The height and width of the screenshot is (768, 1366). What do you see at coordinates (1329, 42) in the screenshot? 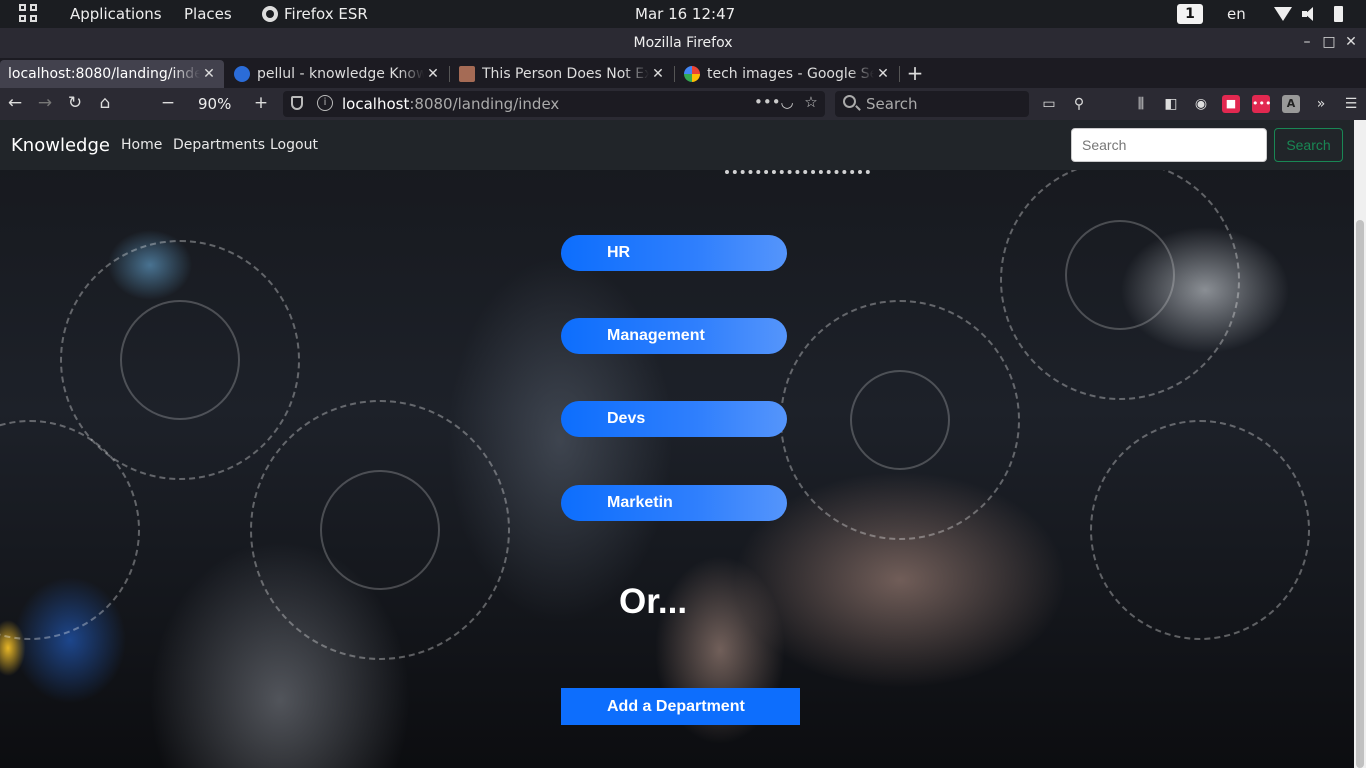
I see `maximize-button: □` at bounding box center [1329, 42].